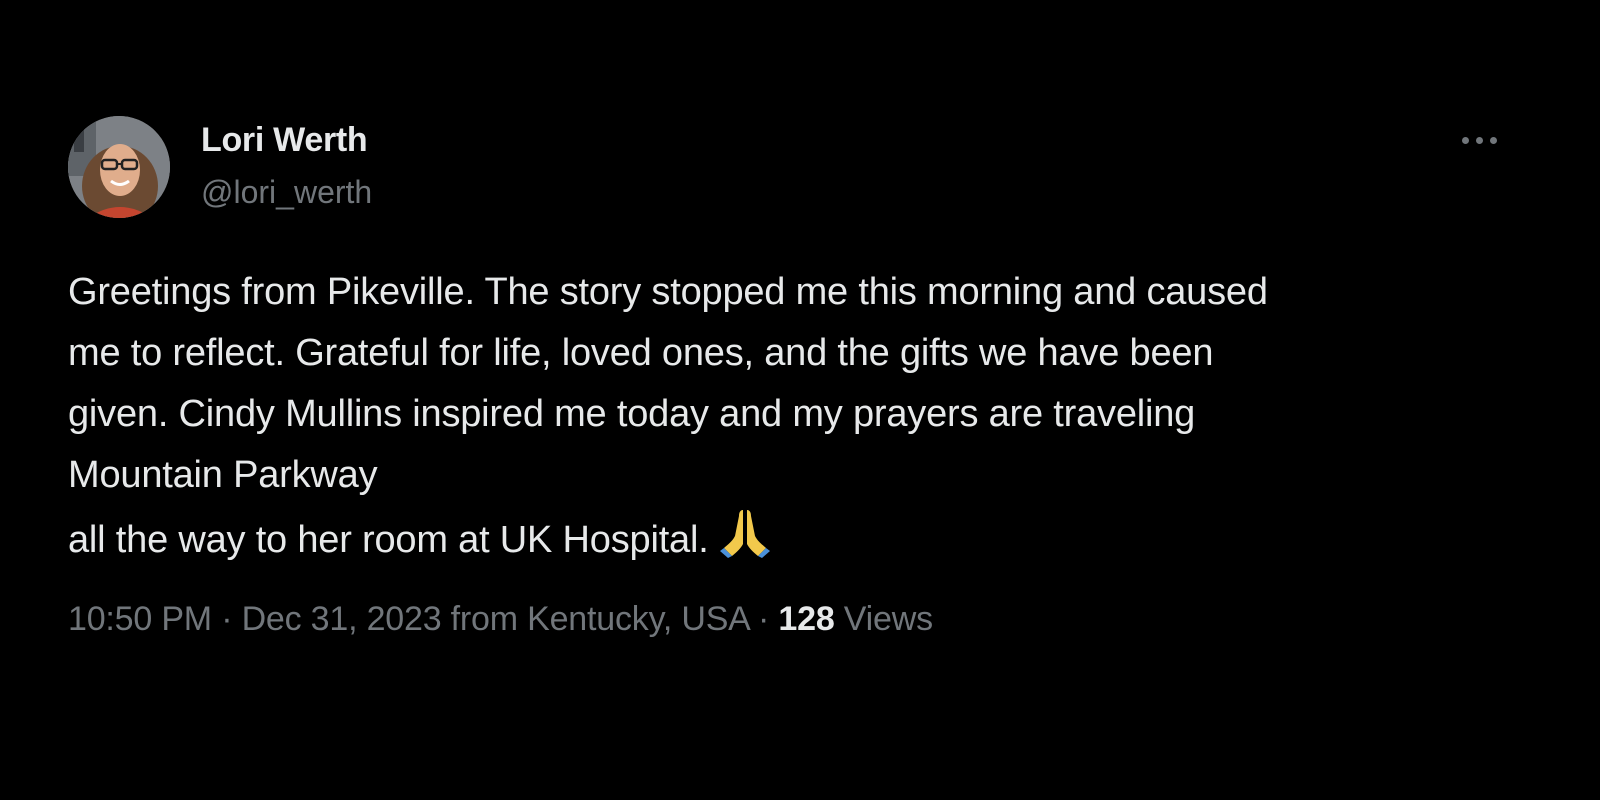 Image resolution: width=1600 pixels, height=800 pixels. Describe the element at coordinates (806, 619) in the screenshot. I see `views-count: 128` at that location.